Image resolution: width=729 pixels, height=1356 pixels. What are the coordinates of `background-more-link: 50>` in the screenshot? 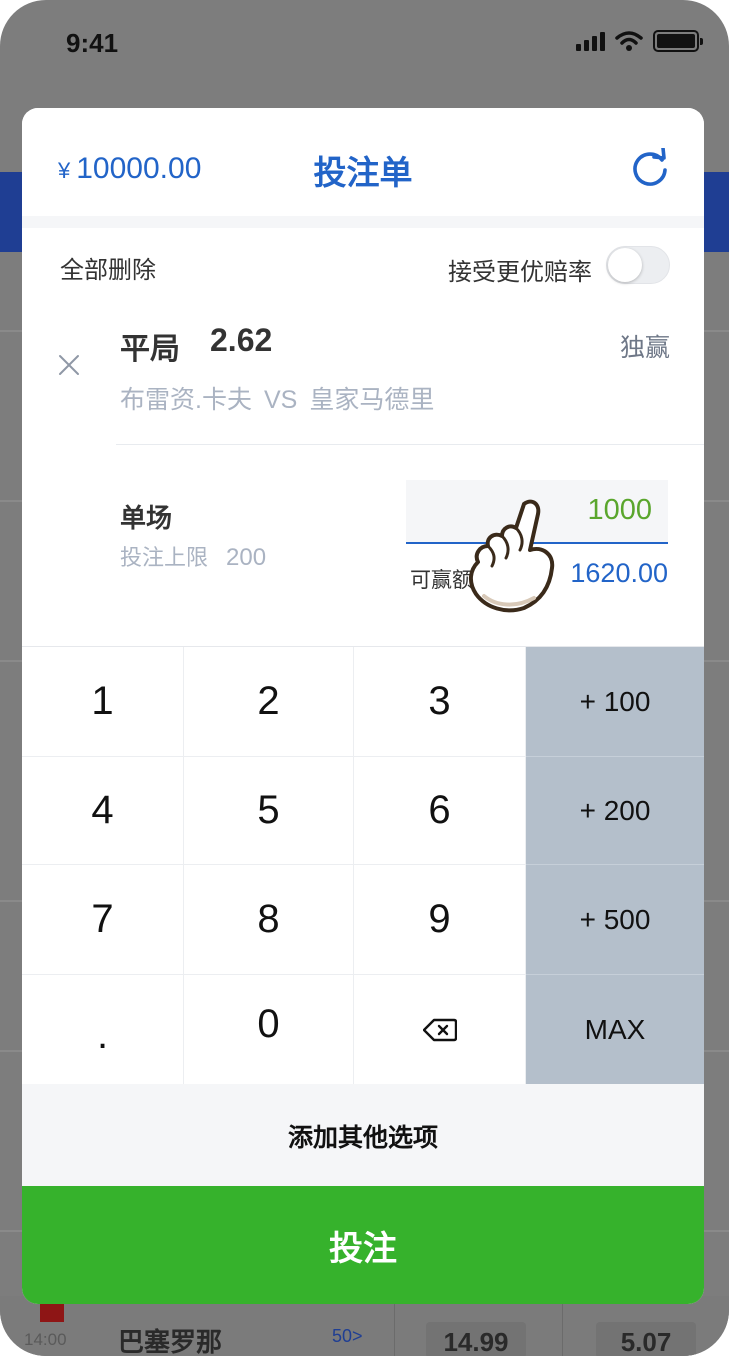 It's located at (347, 1336).